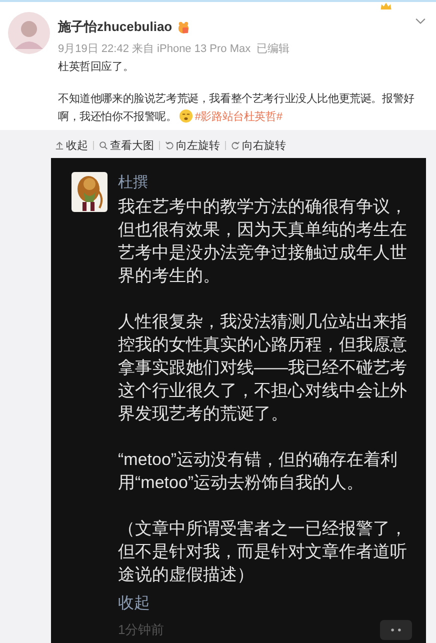 This screenshot has width=436, height=643. Describe the element at coordinates (174, 49) in the screenshot. I see `post-meta: 9月19日 22:42 来自 iPhone 13 Pro Max 已编辑` at that location.